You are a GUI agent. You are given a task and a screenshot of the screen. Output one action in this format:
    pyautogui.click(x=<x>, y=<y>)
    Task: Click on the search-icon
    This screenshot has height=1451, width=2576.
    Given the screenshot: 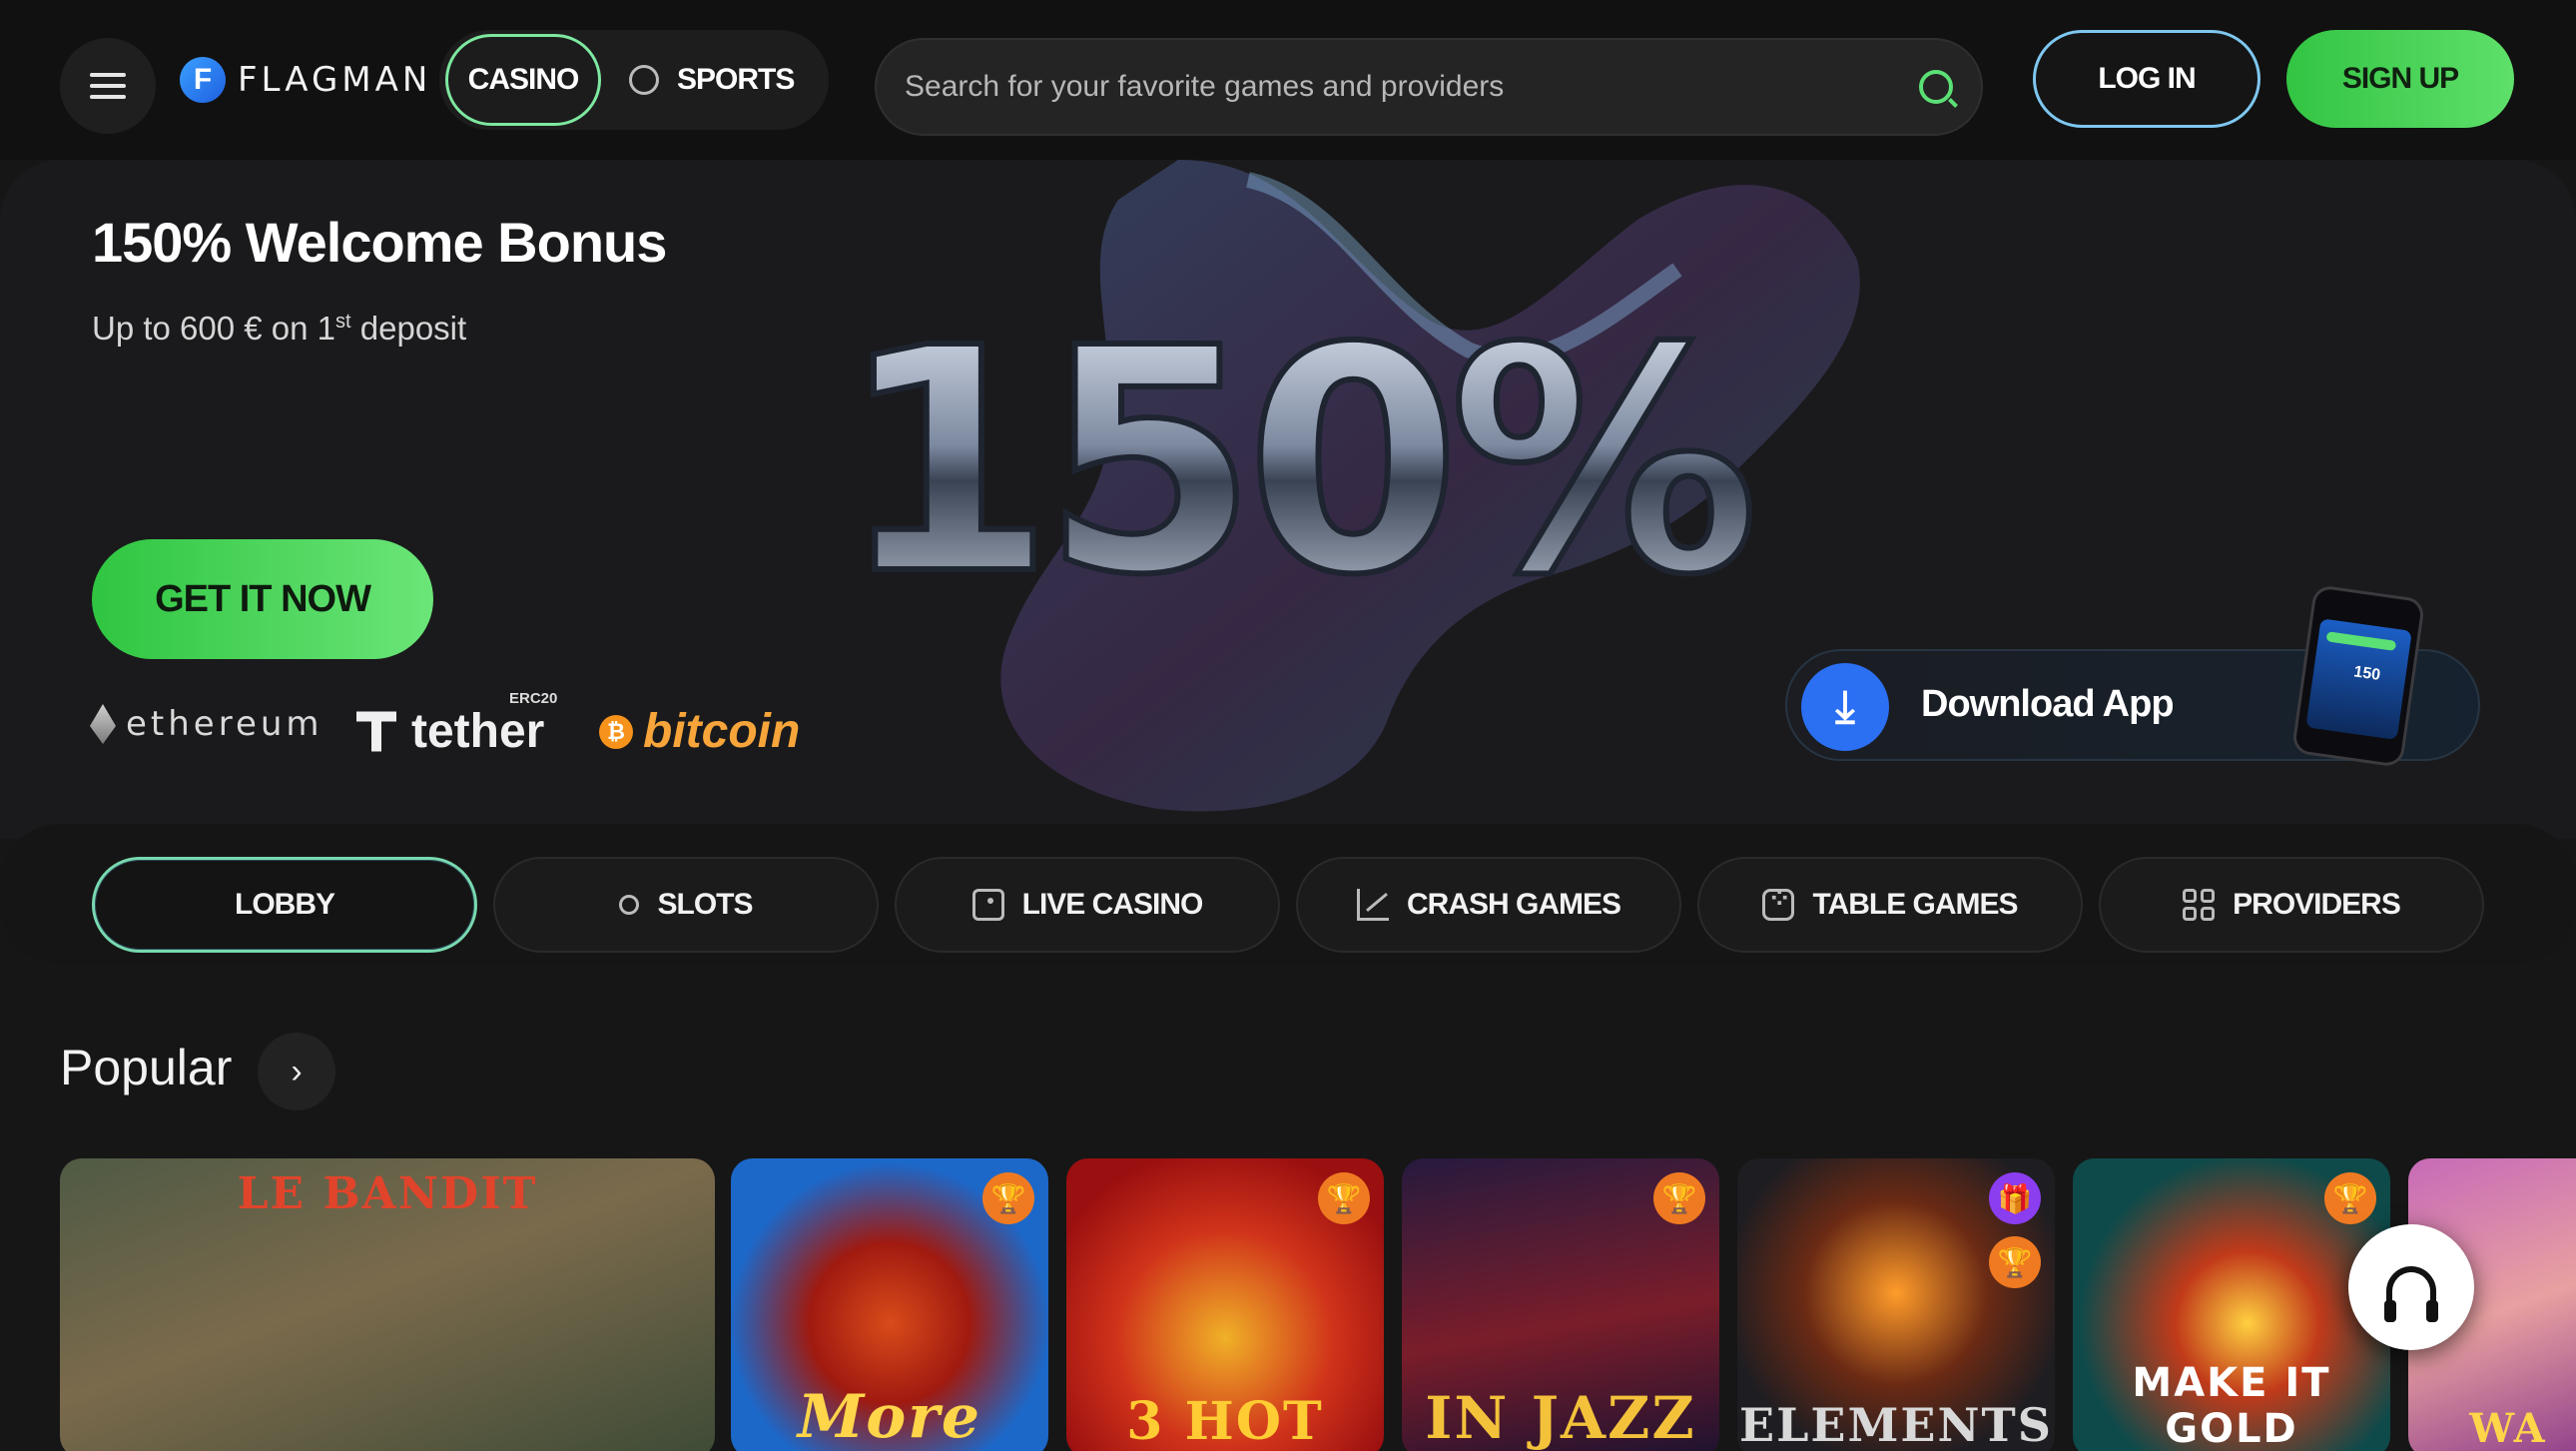 What is the action you would take?
    pyautogui.click(x=1936, y=87)
    